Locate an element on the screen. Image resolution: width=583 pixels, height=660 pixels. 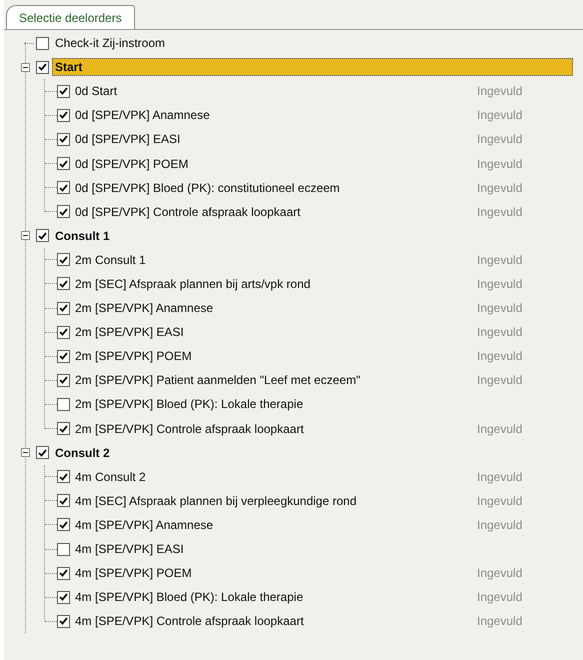
tree-item: 4m [SPE/VPK] Anamnese is located at coordinates (275, 525).